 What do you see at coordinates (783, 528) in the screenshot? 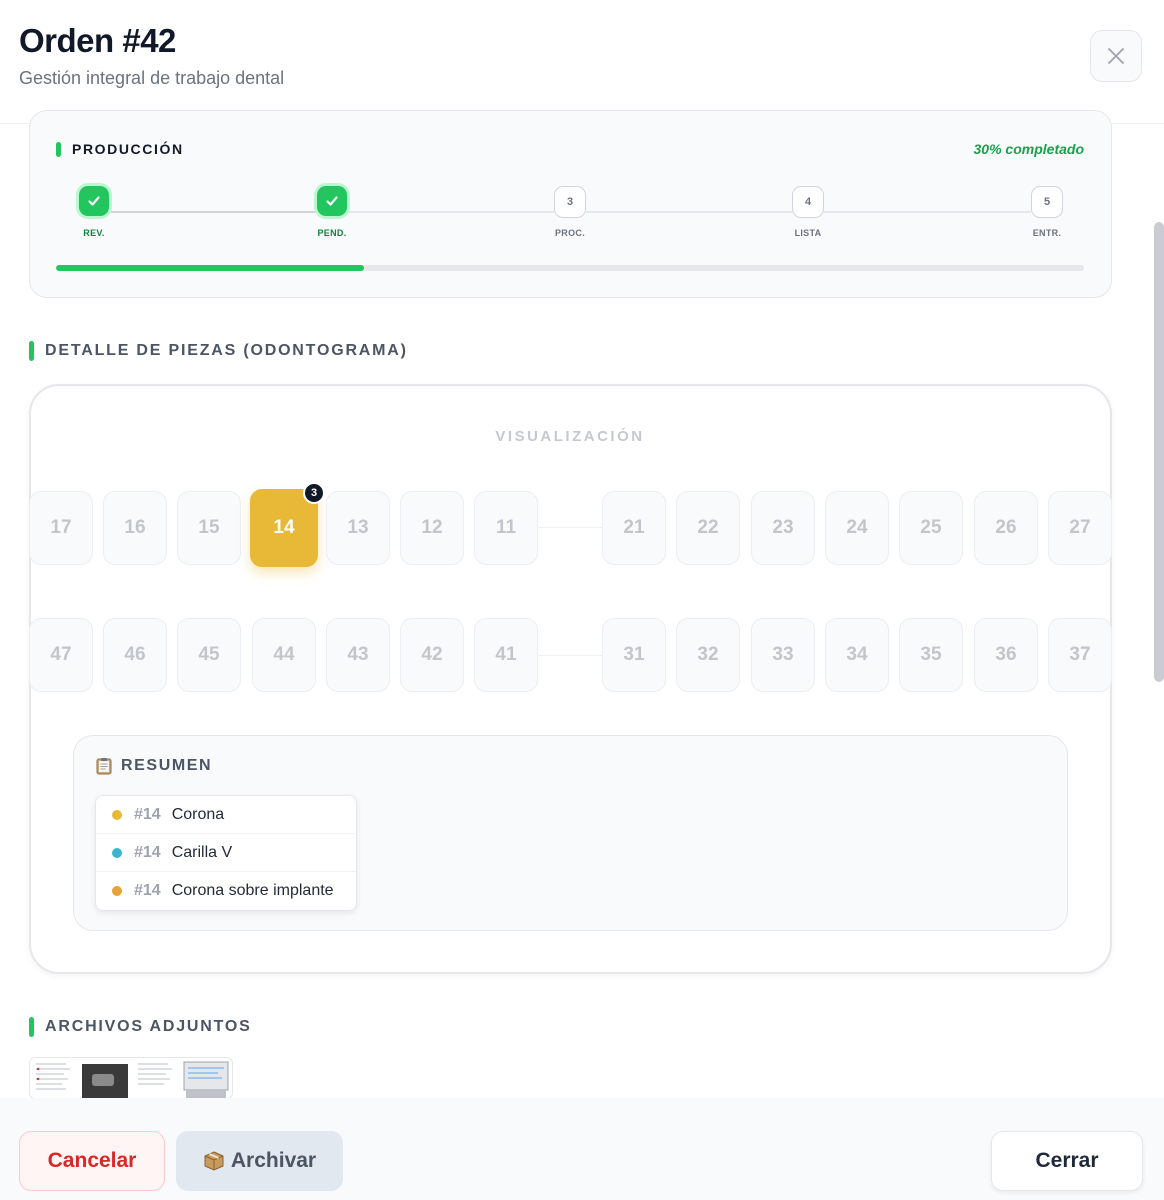
I see `tooth-23: 23` at bounding box center [783, 528].